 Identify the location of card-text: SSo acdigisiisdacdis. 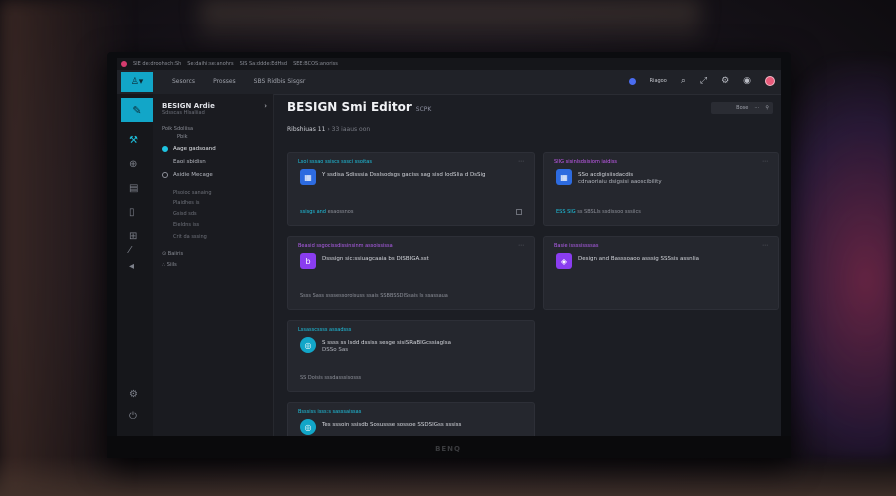
(606, 175).